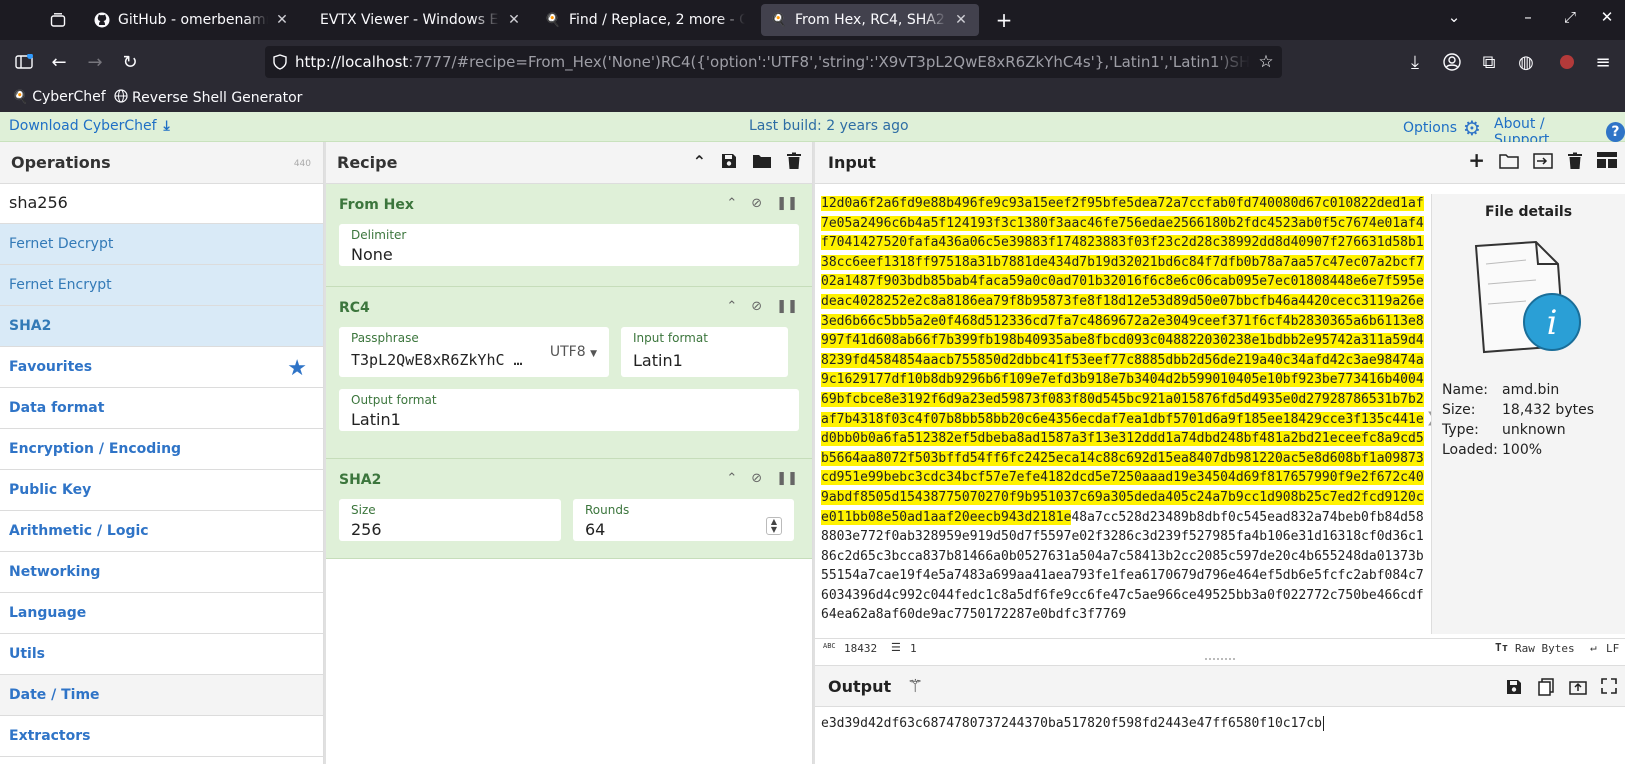 Image resolution: width=1625 pixels, height=764 pixels. Describe the element at coordinates (569, 254) in the screenshot. I see `delimiter-value: None` at that location.